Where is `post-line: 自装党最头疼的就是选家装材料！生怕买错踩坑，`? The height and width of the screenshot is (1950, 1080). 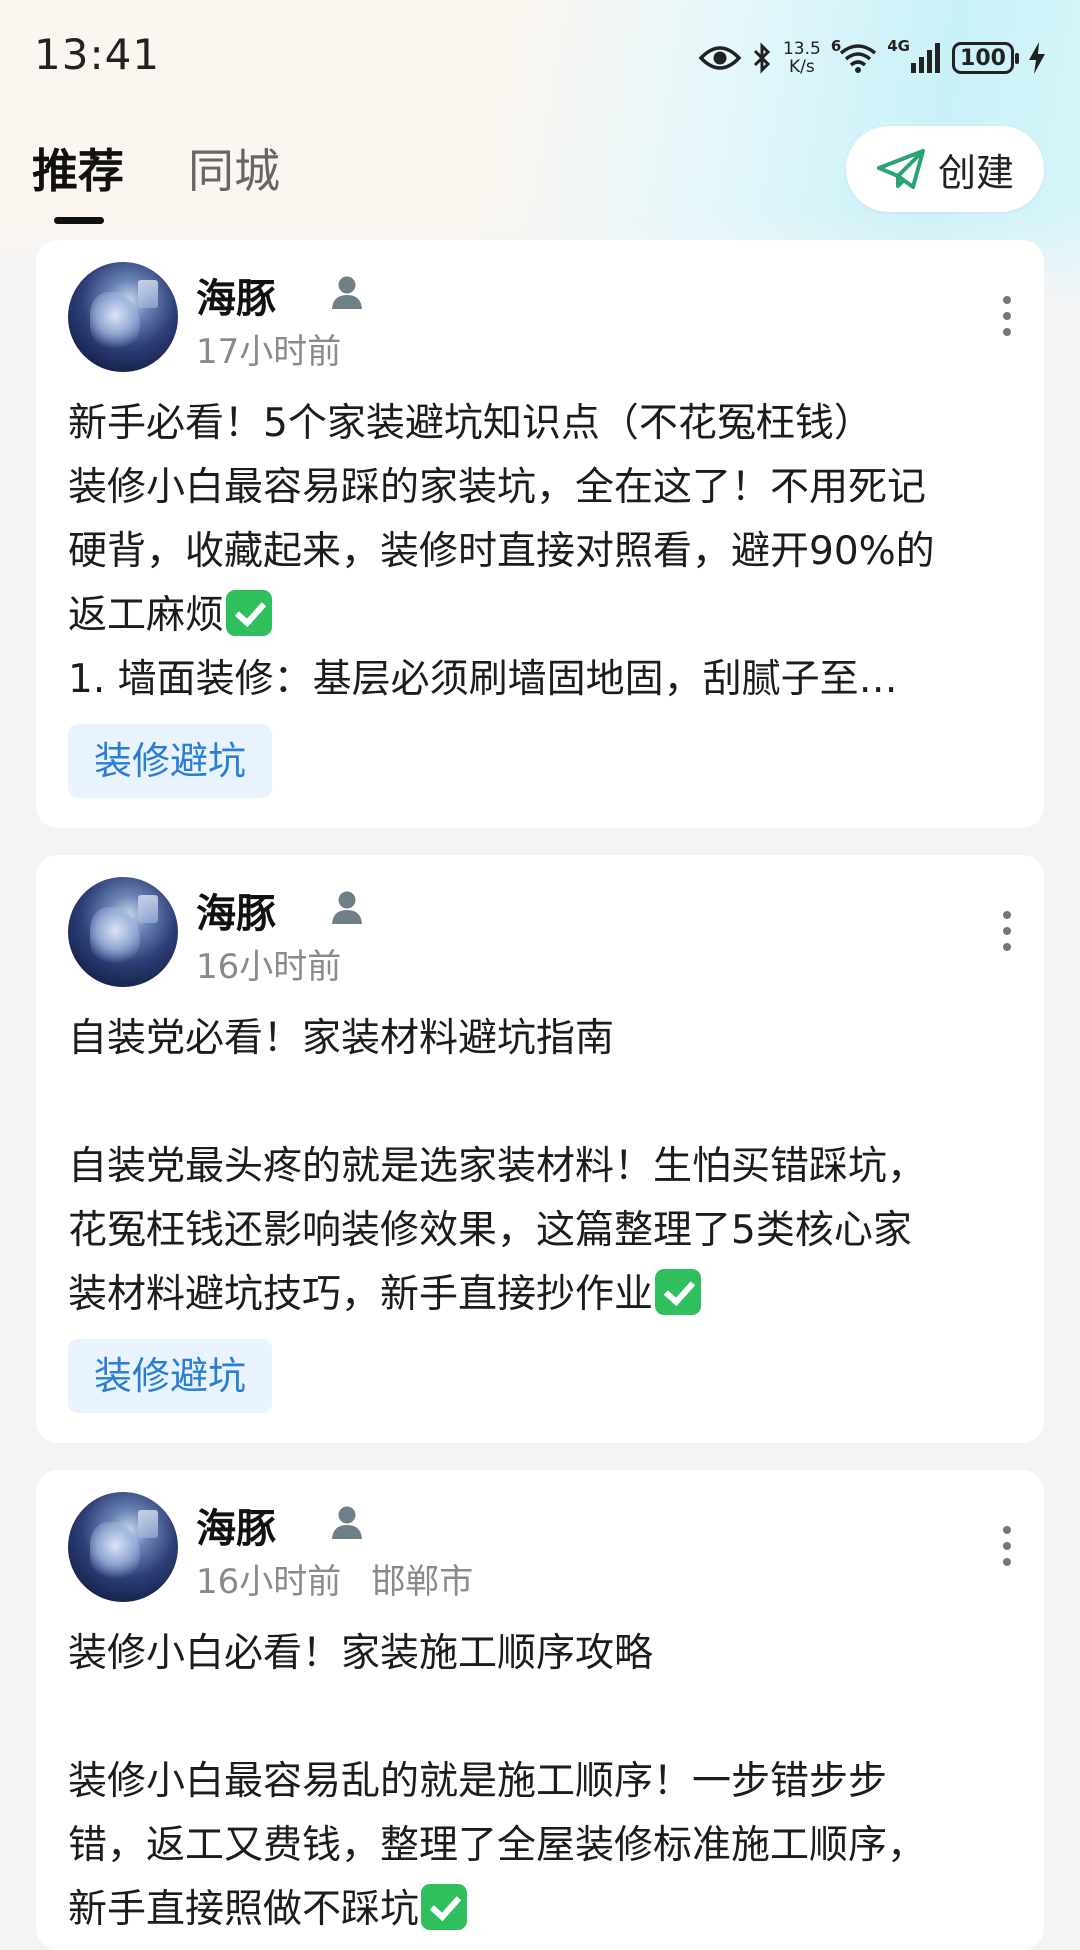 post-line: 自装党最头疼的就是选家装材料！生怕买错踩坑， is located at coordinates (497, 1166).